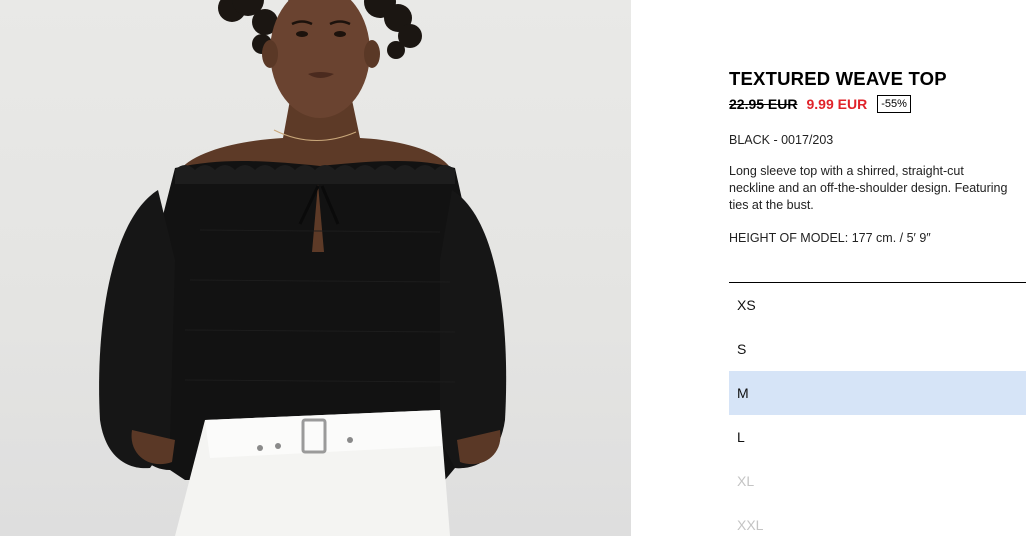  I want to click on size-option-m: M, so click(877, 393).